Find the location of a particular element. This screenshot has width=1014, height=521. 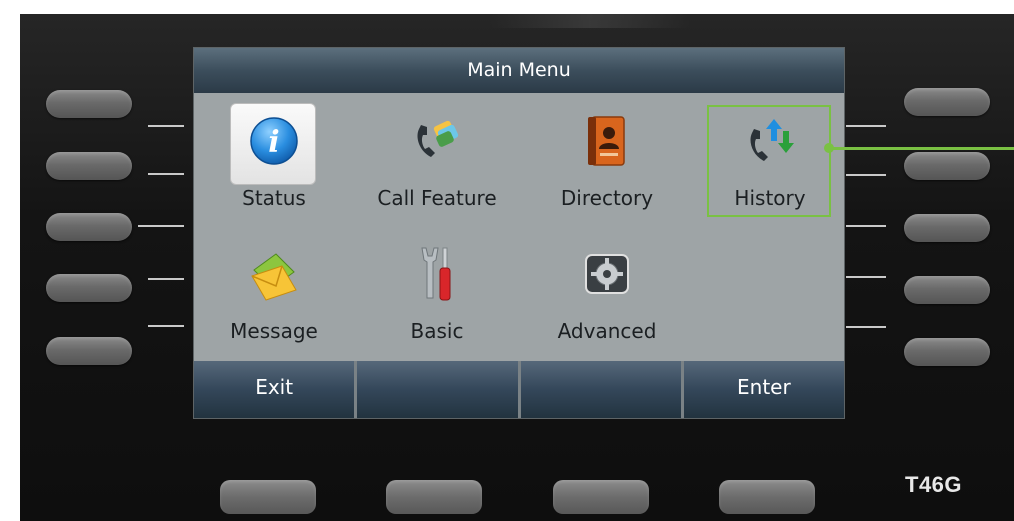

call-feature-icon is located at coordinates (437, 141).